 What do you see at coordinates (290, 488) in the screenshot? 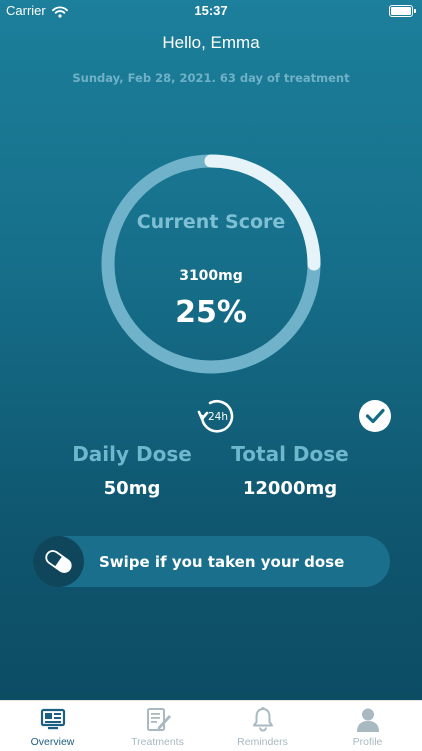
I see `total-dose-value: 12000mg` at bounding box center [290, 488].